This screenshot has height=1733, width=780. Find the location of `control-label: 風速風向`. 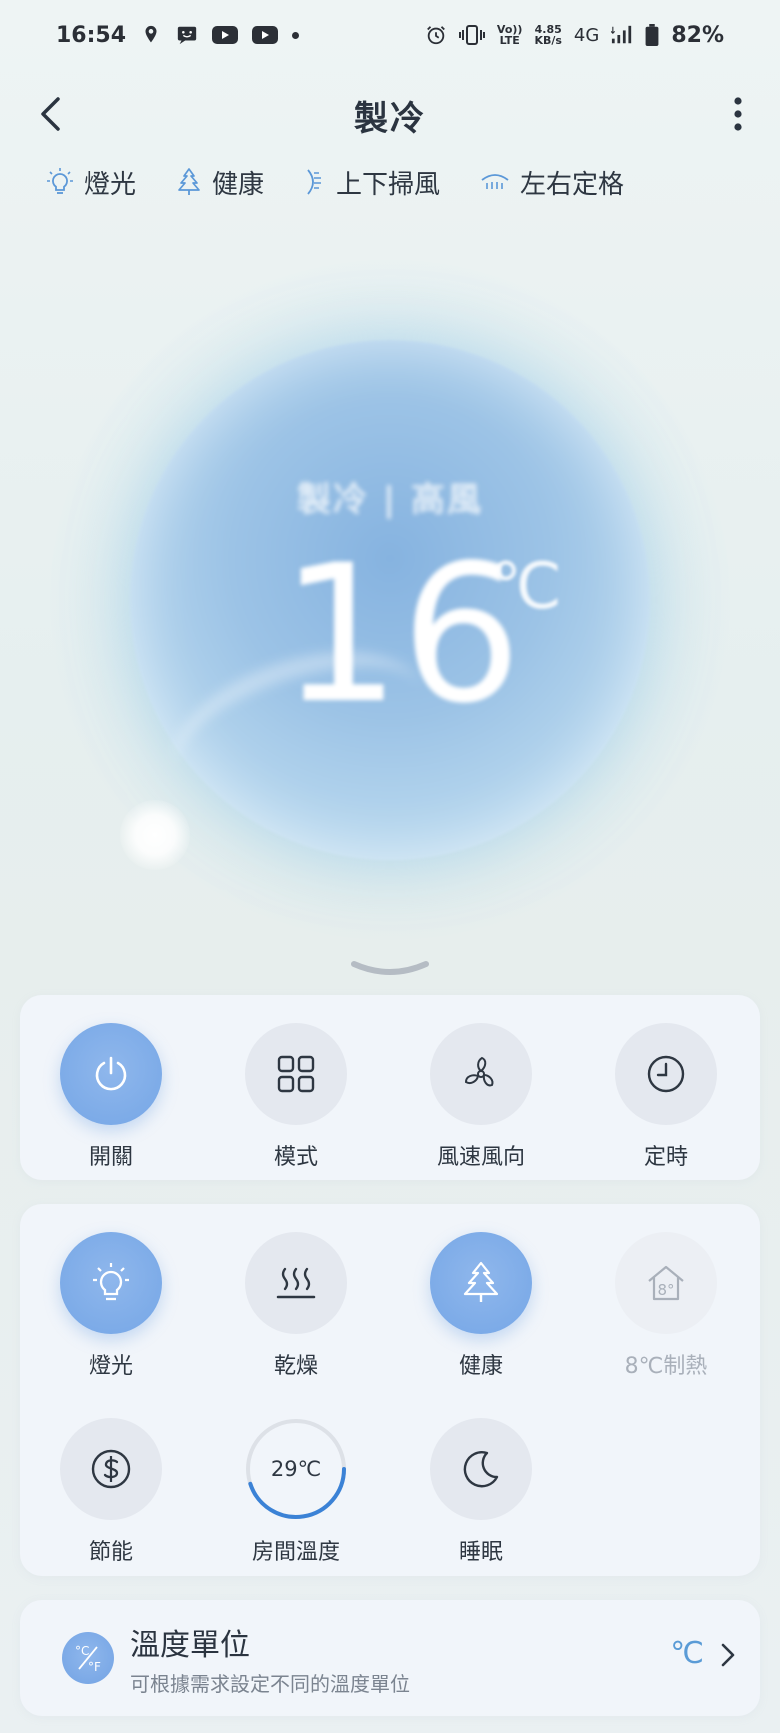

control-label: 風速風向 is located at coordinates (480, 1157).